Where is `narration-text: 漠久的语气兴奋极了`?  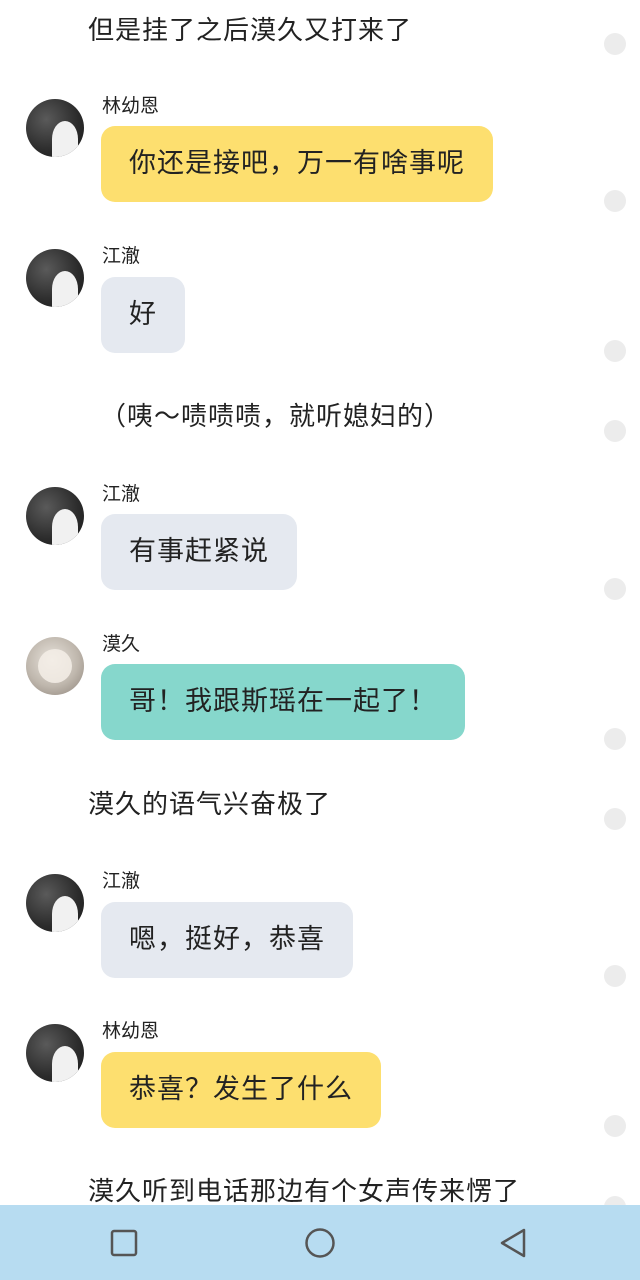 narration-text: 漠久的语气兴奋极了 is located at coordinates (210, 805).